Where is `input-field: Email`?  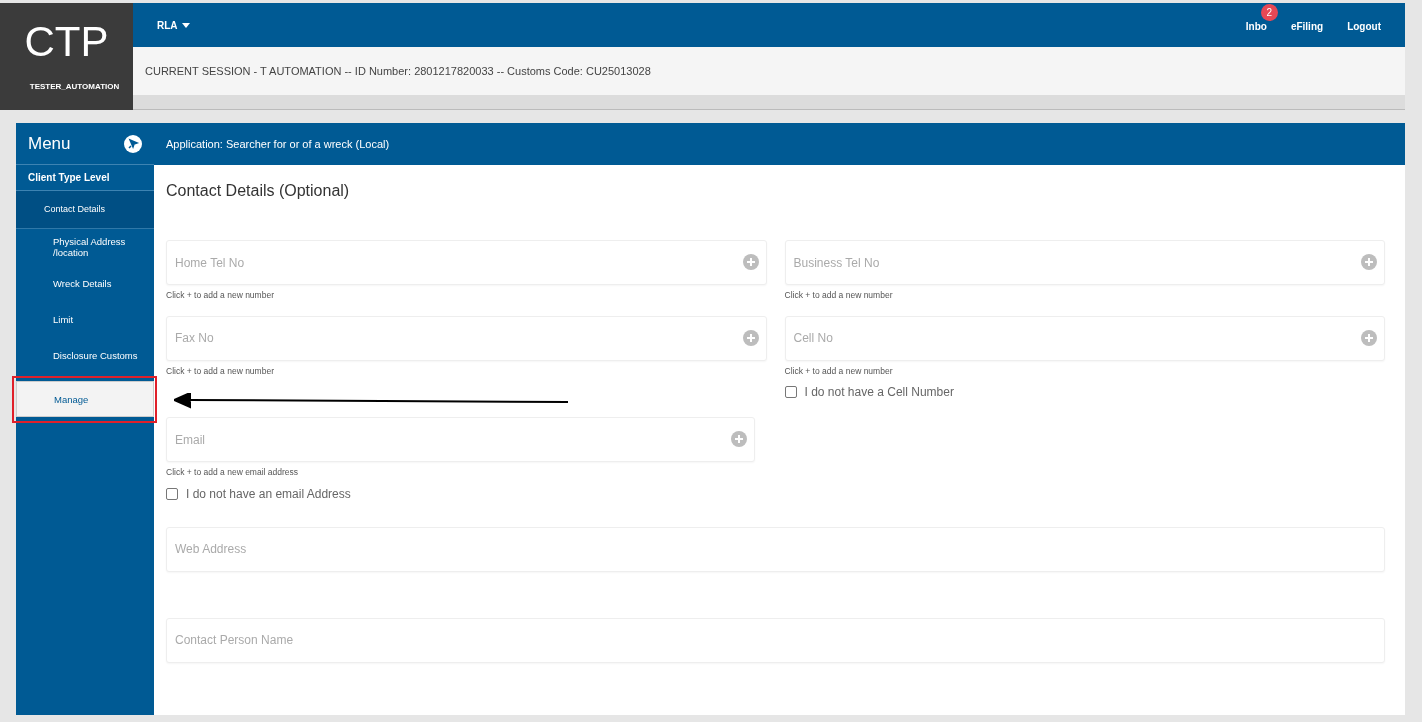
input-field: Email is located at coordinates (460, 439).